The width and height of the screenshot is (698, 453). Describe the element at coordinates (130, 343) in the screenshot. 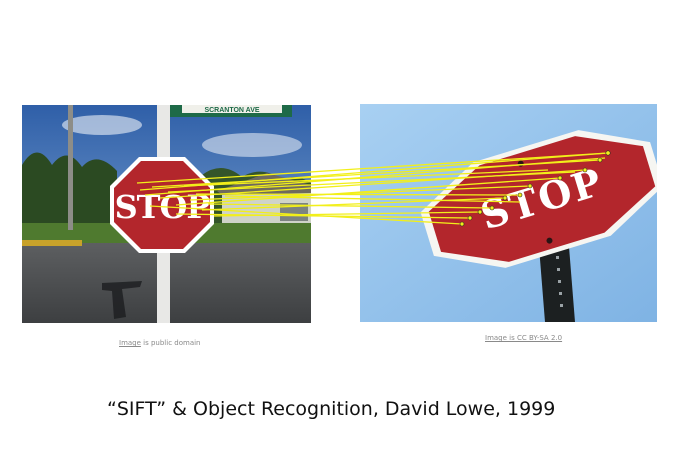

I see `left-image-credit-link: Image` at that location.